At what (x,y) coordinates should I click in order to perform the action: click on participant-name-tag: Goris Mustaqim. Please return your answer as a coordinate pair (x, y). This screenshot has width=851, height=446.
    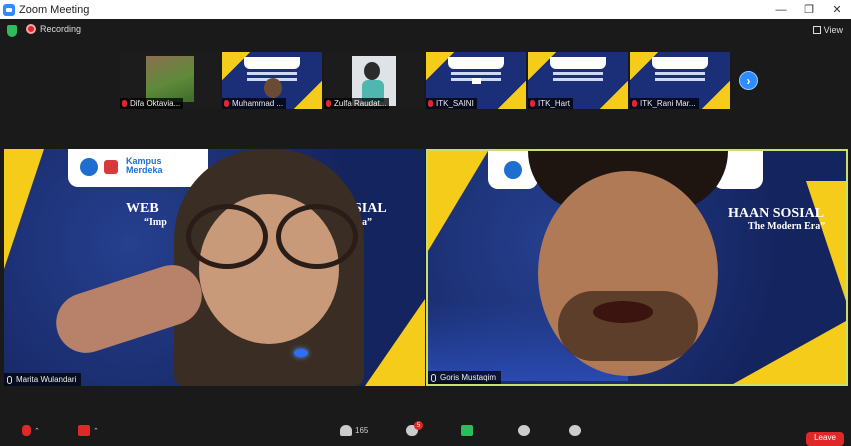
    Looking at the image, I should click on (465, 377).